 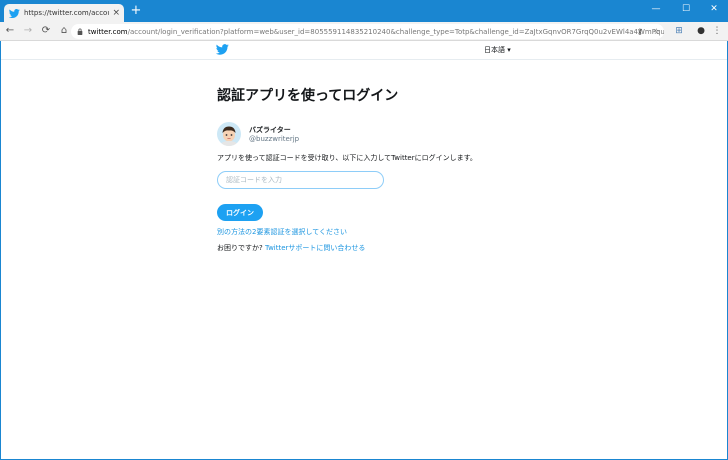 I want to click on profile-icon: ●, so click(x=701, y=31).